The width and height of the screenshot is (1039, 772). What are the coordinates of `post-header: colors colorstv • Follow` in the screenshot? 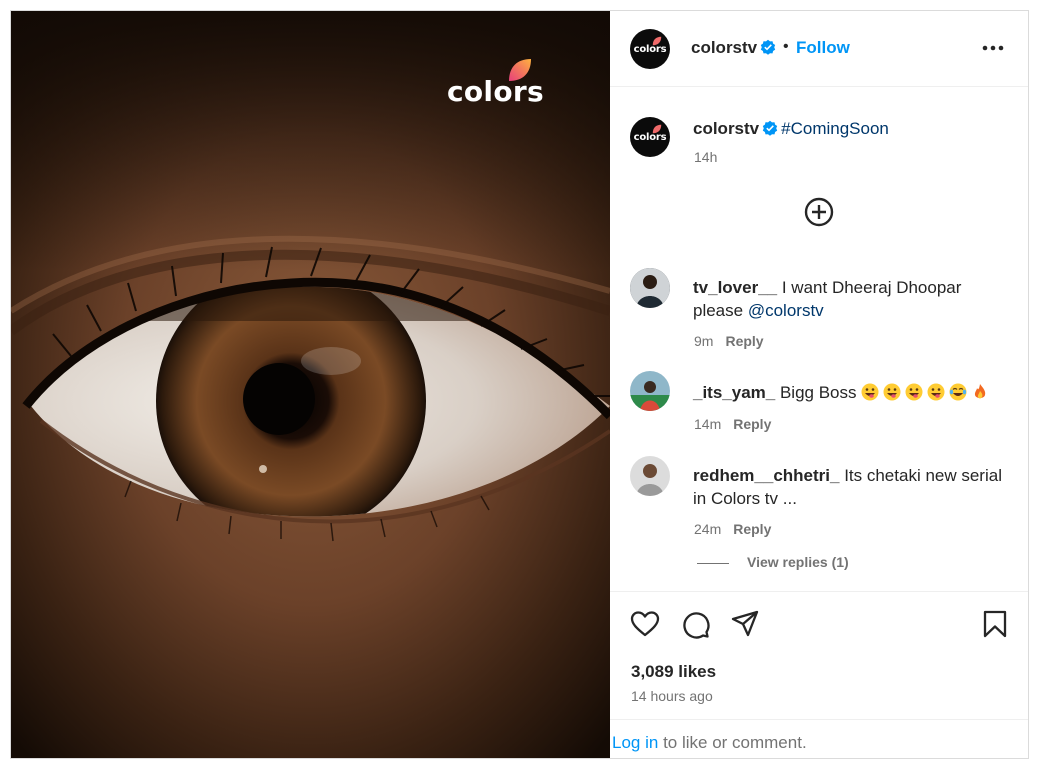 It's located at (819, 49).